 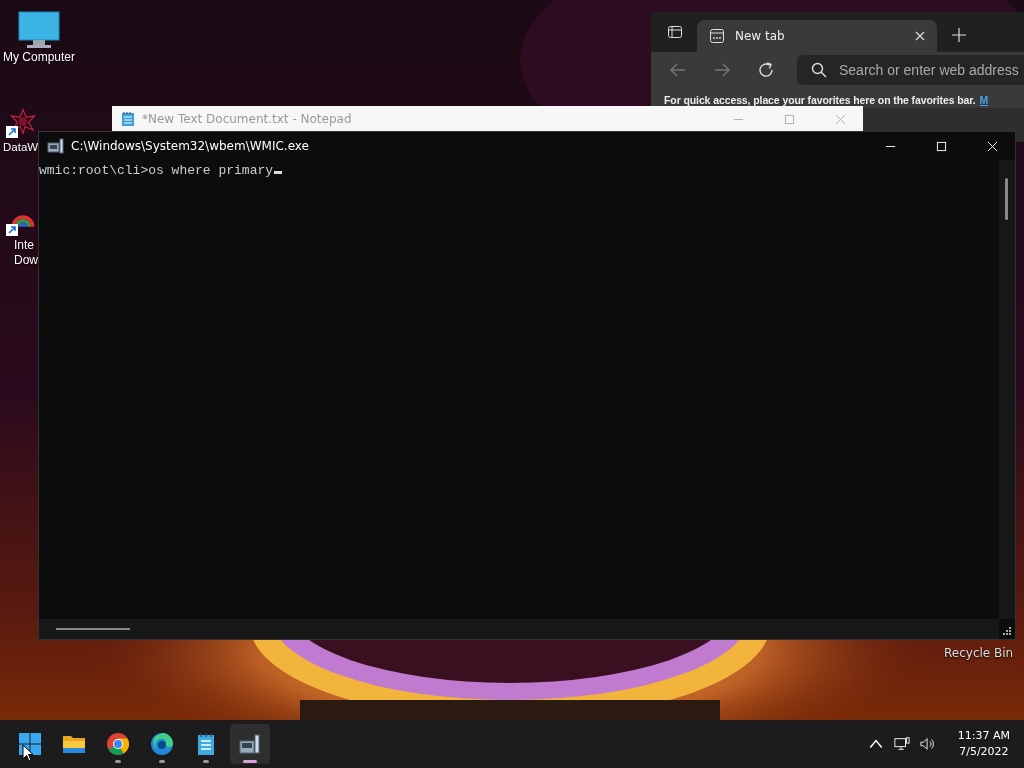 What do you see at coordinates (24, 245) in the screenshot?
I see `icon-label: Inte` at bounding box center [24, 245].